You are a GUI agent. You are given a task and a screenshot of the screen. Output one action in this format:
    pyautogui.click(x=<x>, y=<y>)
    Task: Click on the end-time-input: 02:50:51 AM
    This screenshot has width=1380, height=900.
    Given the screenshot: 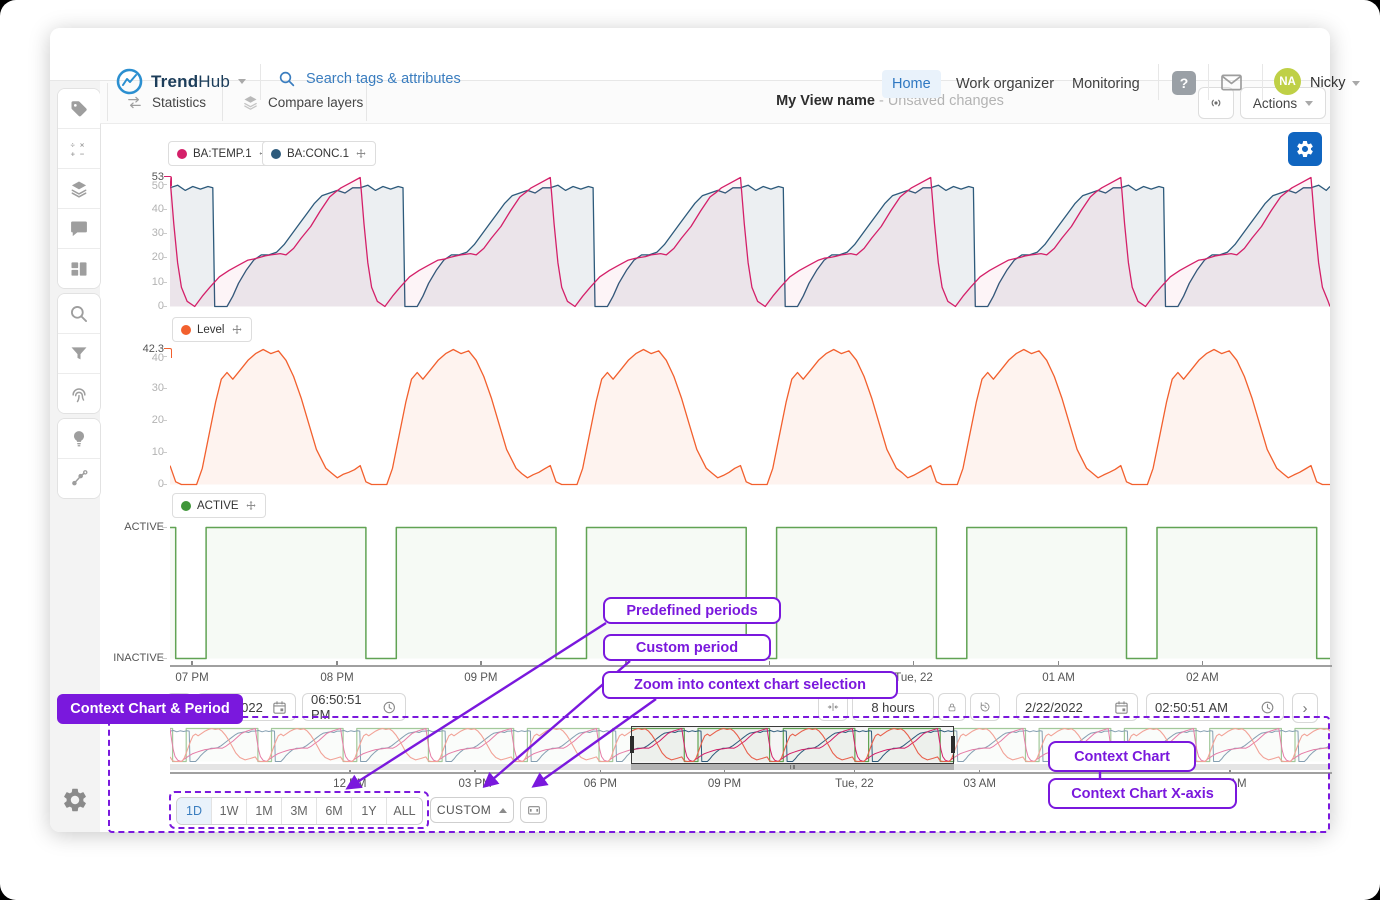 What is the action you would take?
    pyautogui.click(x=1215, y=707)
    